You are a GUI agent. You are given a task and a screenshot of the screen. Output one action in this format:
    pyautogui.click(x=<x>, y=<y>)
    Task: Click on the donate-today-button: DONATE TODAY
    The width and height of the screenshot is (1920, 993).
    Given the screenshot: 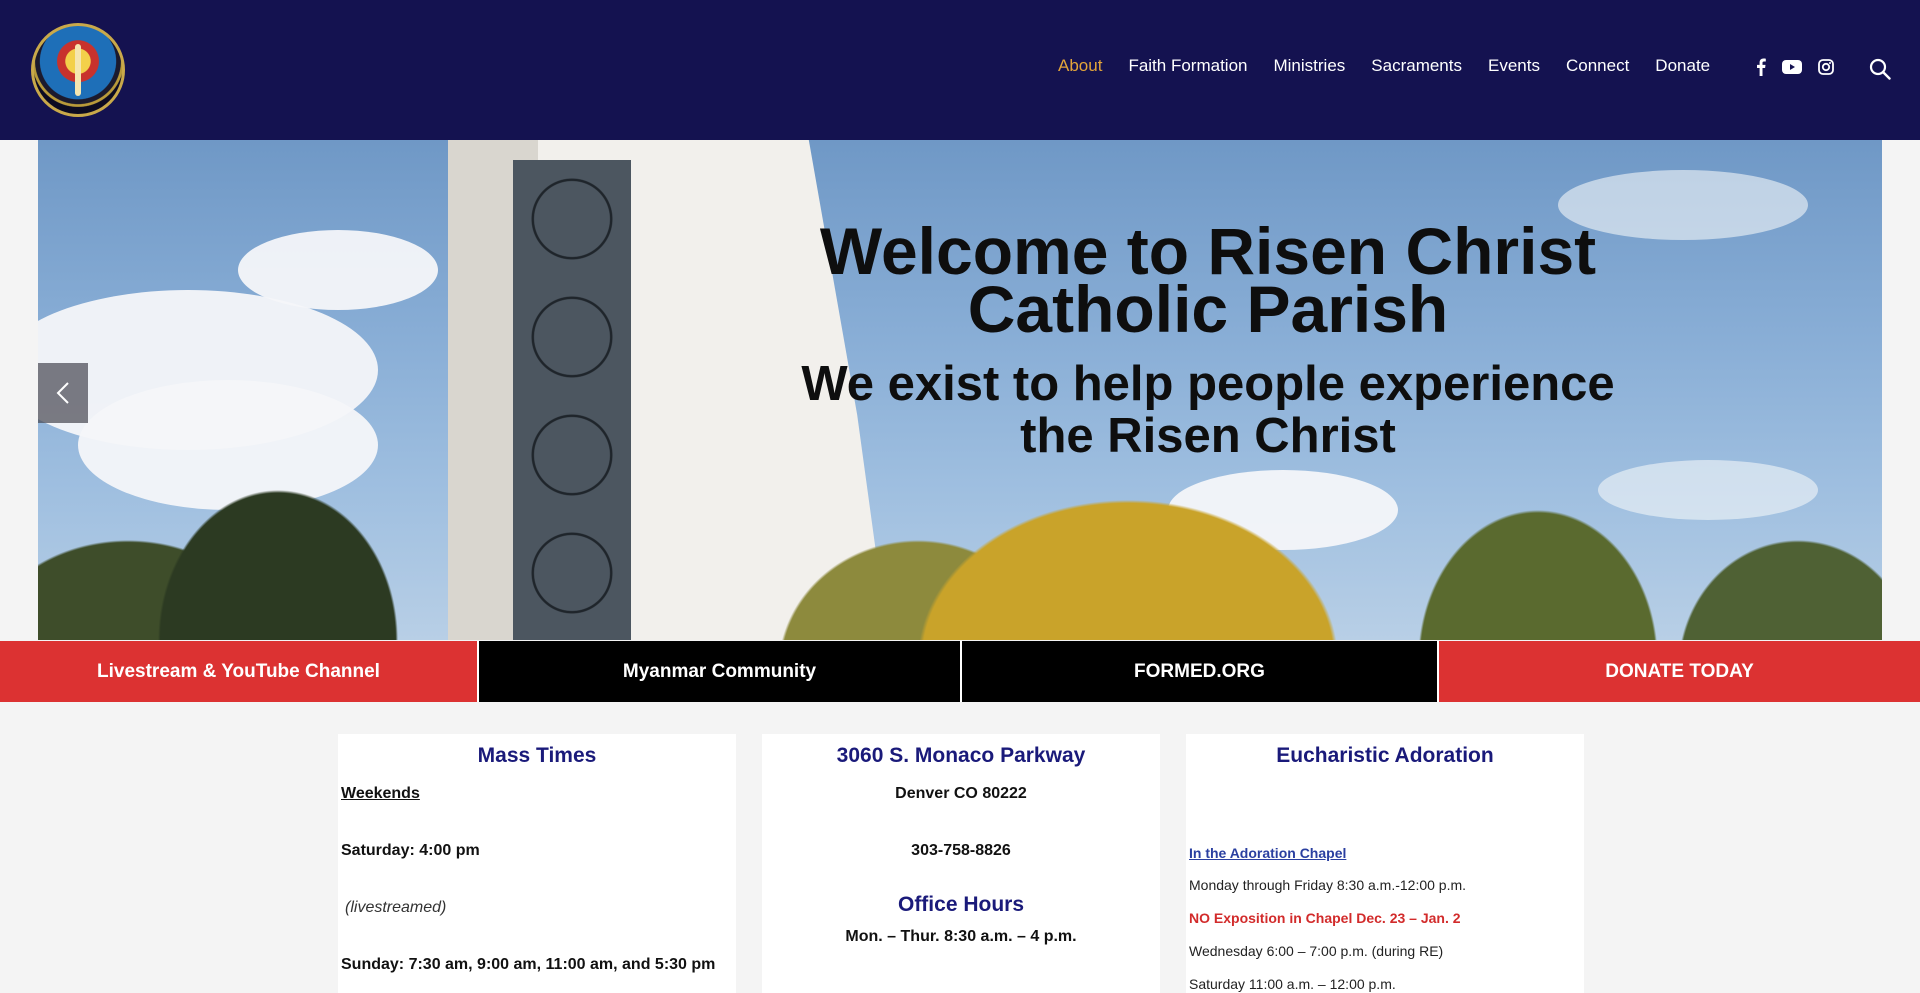 What is the action you would take?
    pyautogui.click(x=1679, y=671)
    